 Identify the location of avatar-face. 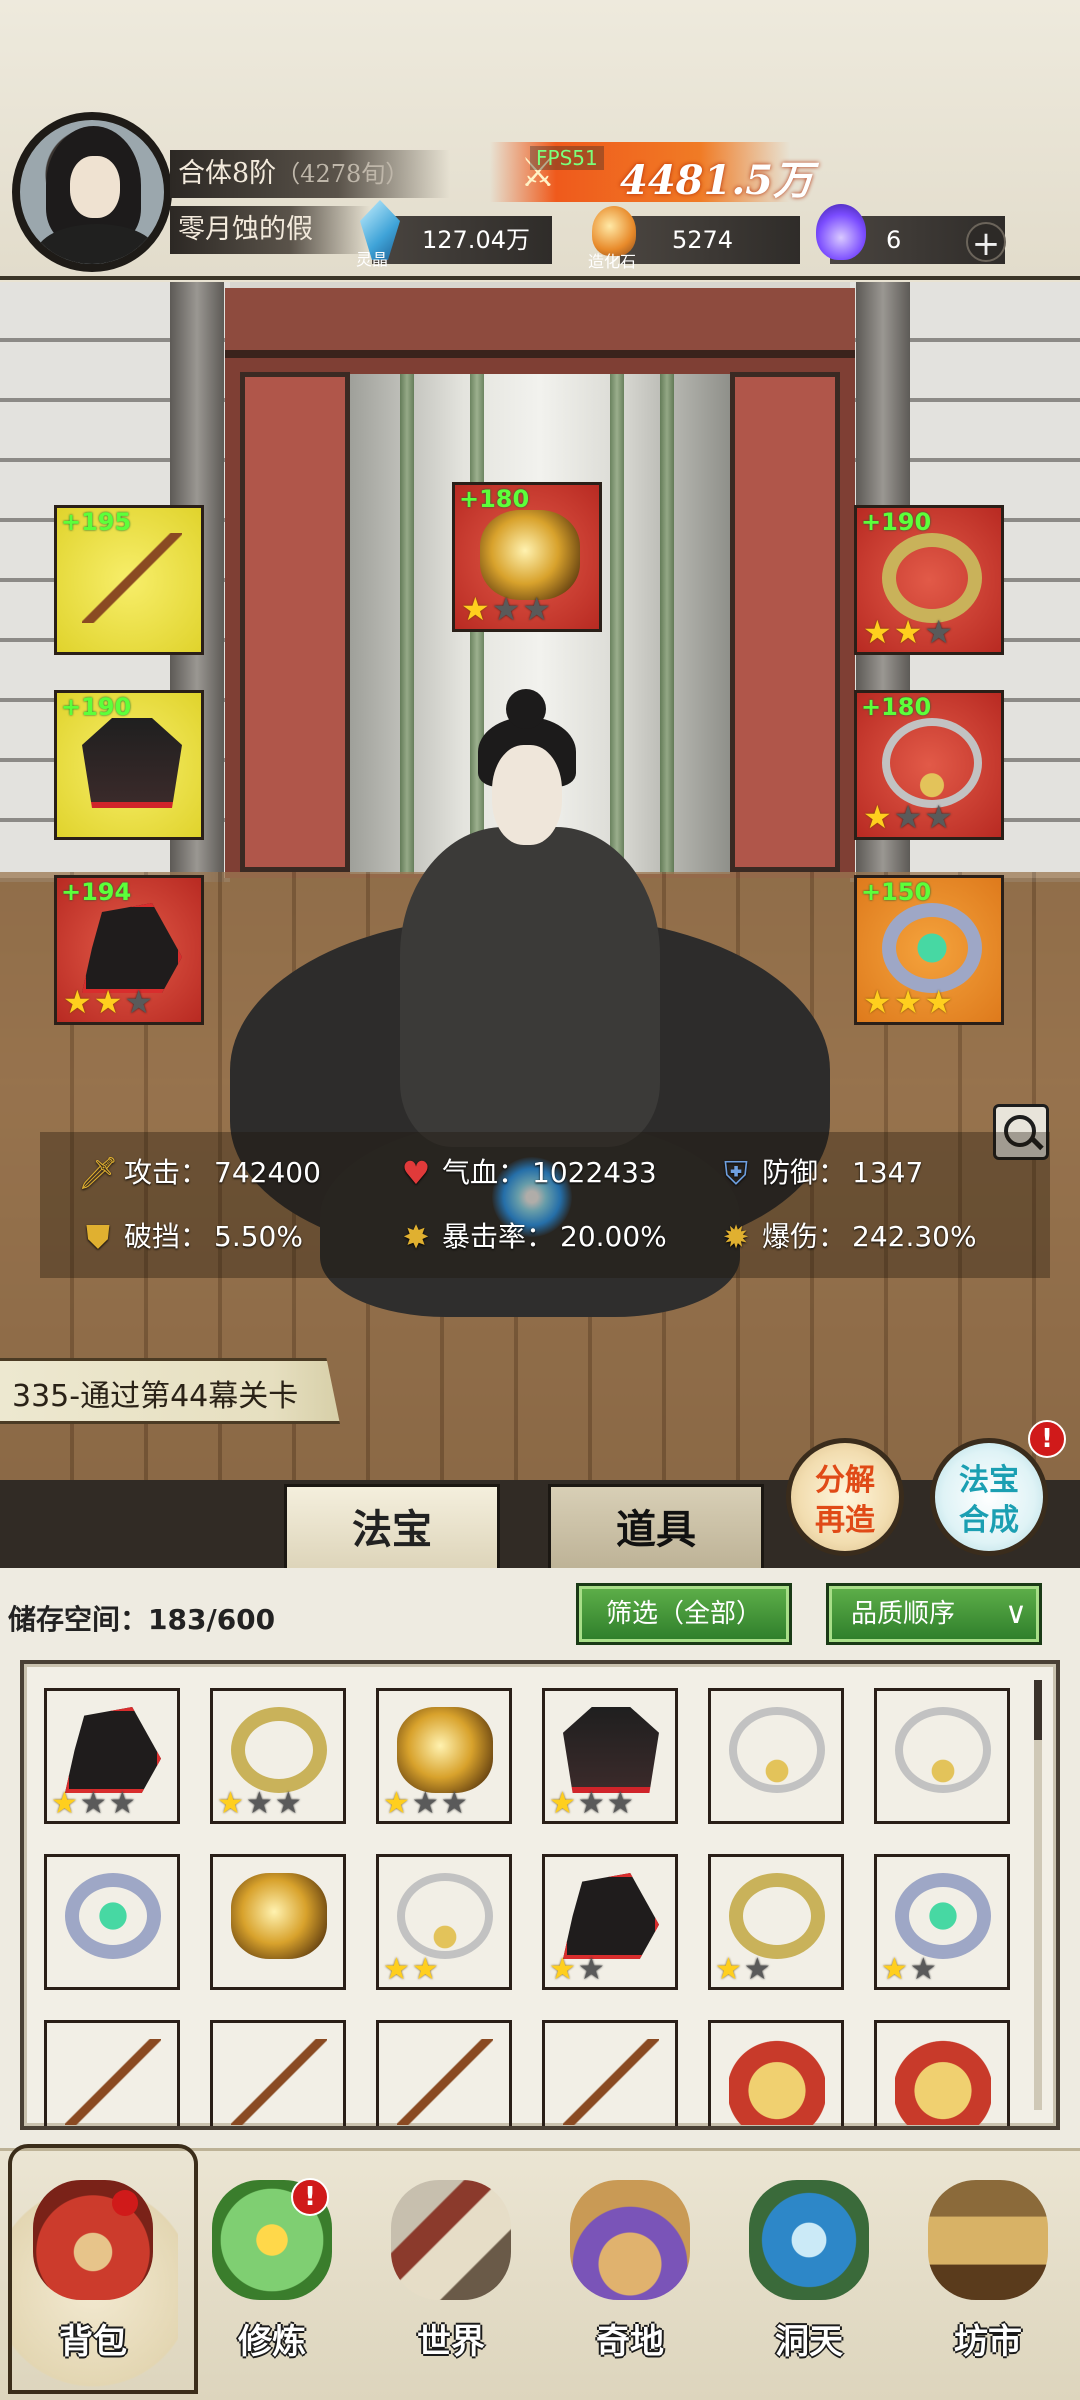
(95, 187).